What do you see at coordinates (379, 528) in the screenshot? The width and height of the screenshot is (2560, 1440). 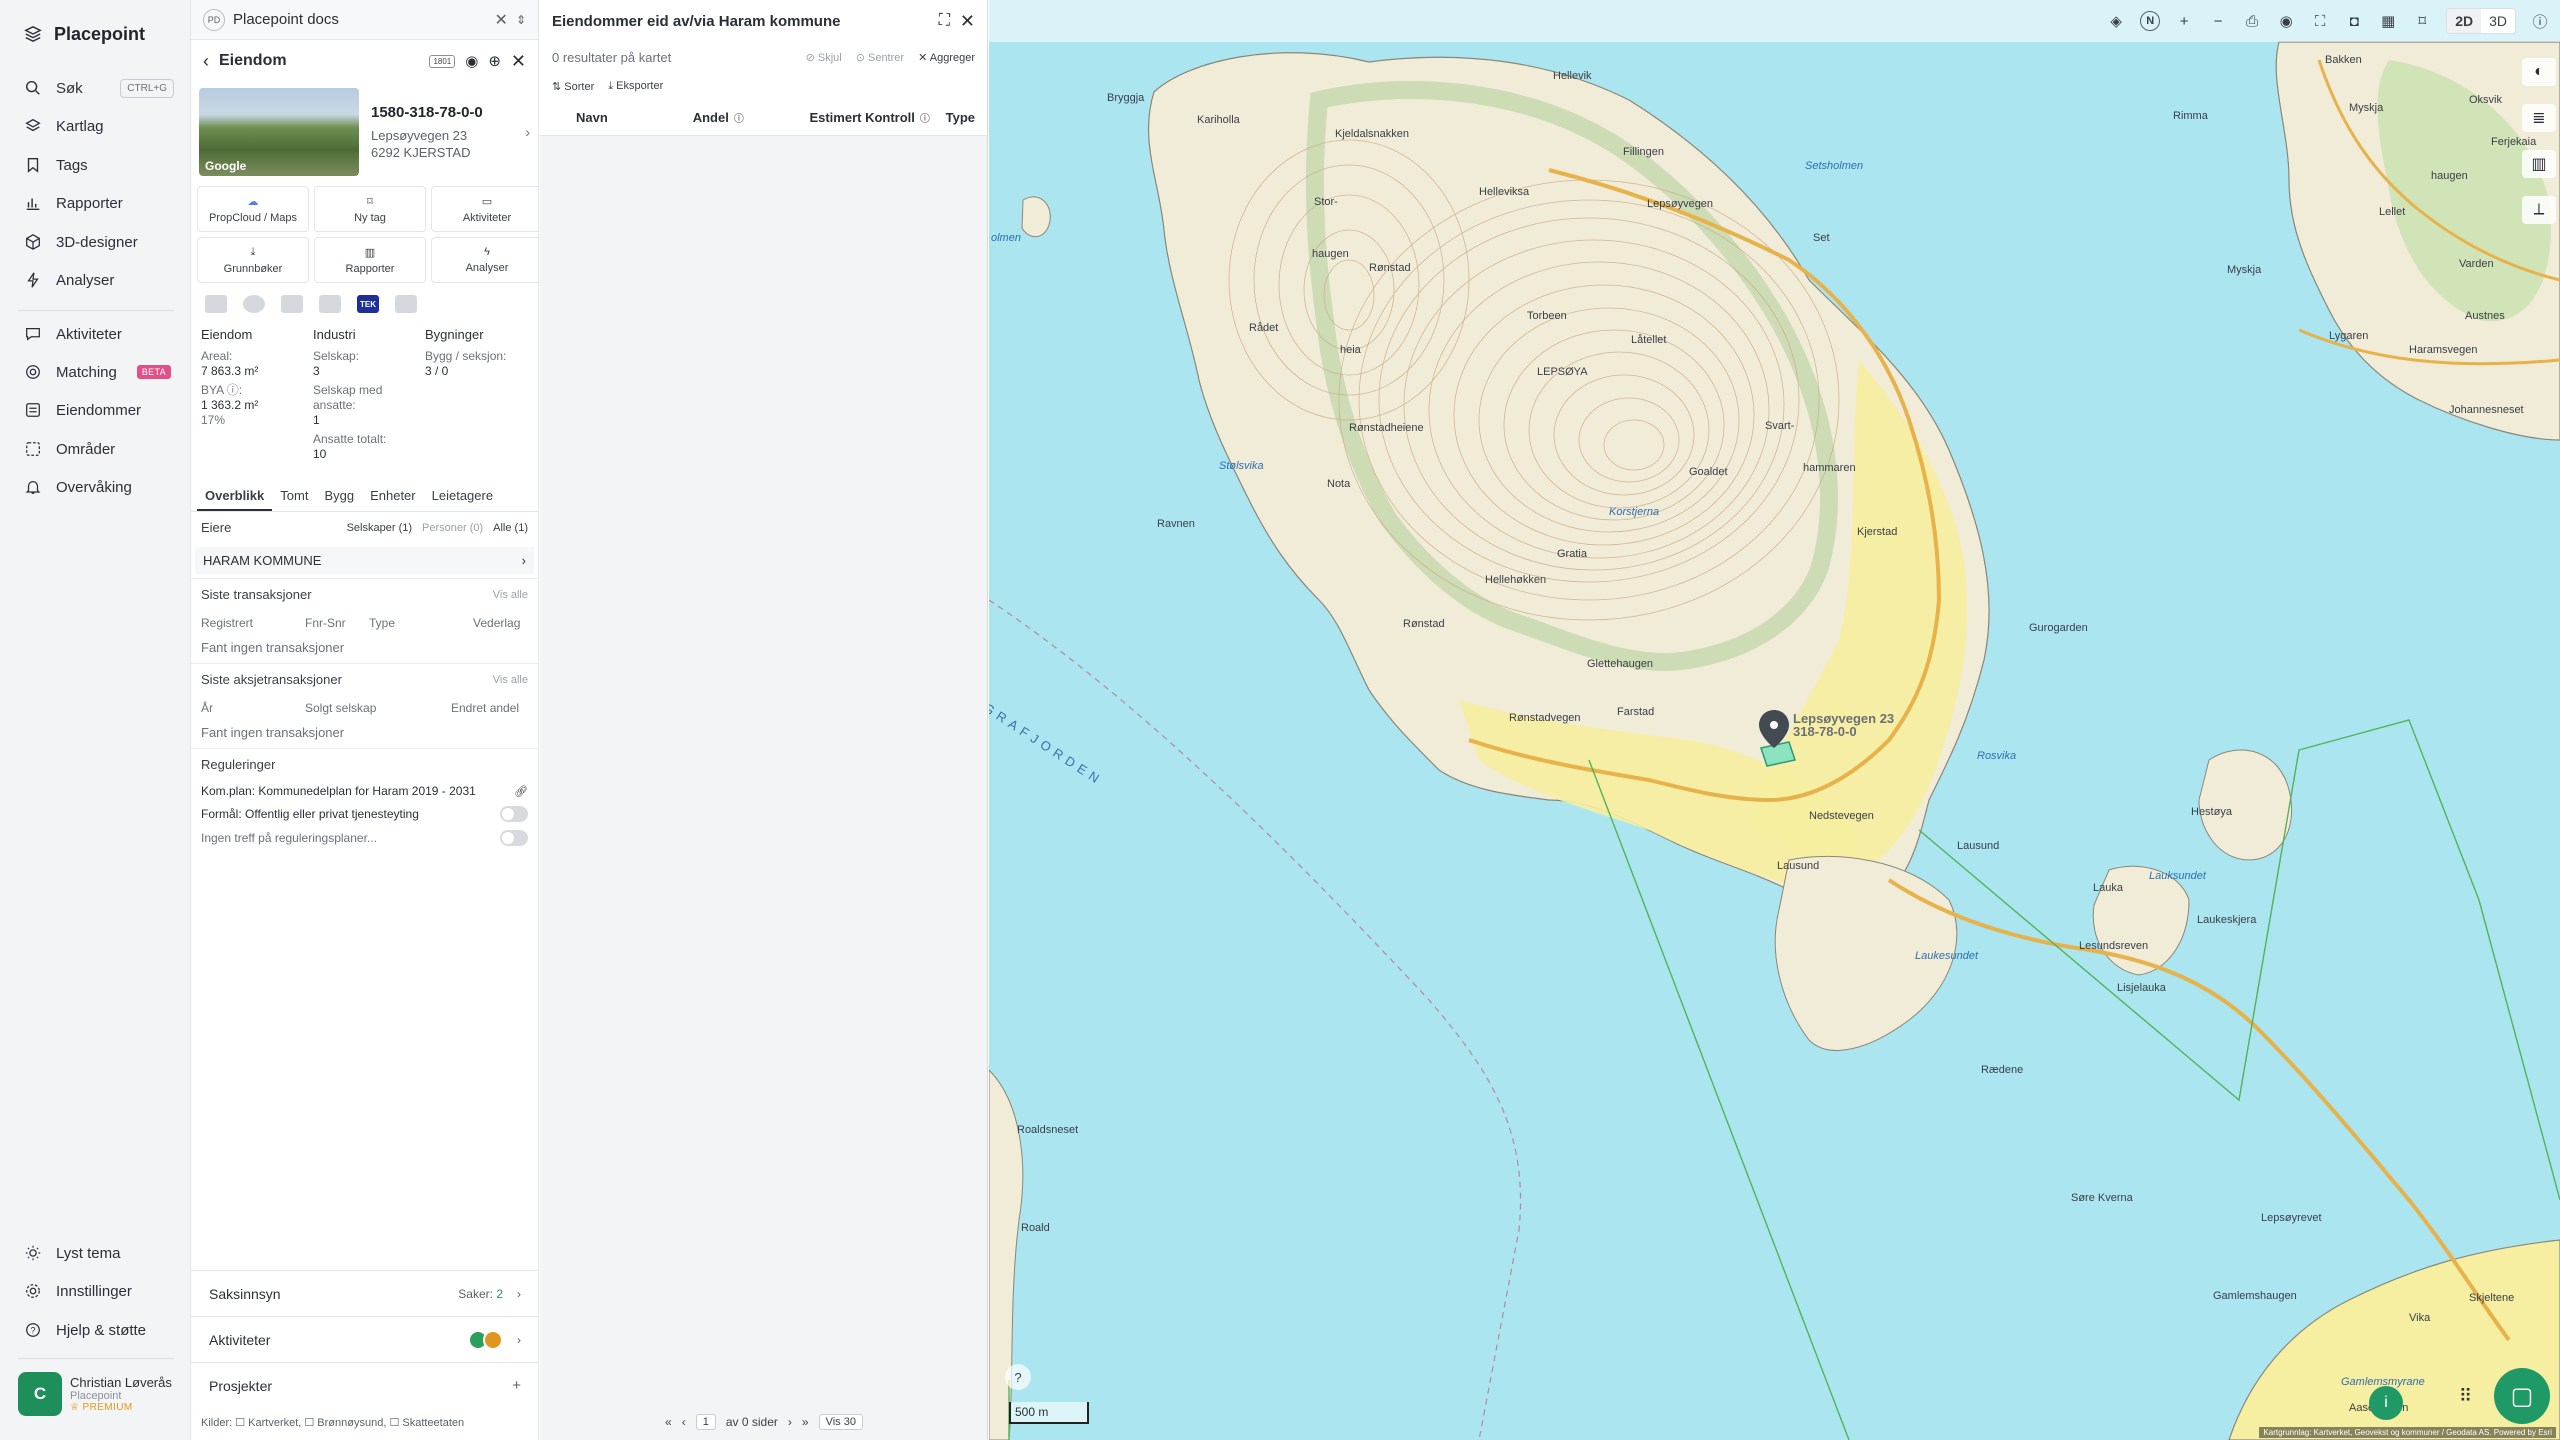 I see `filter-companies: Selskaper (1)` at bounding box center [379, 528].